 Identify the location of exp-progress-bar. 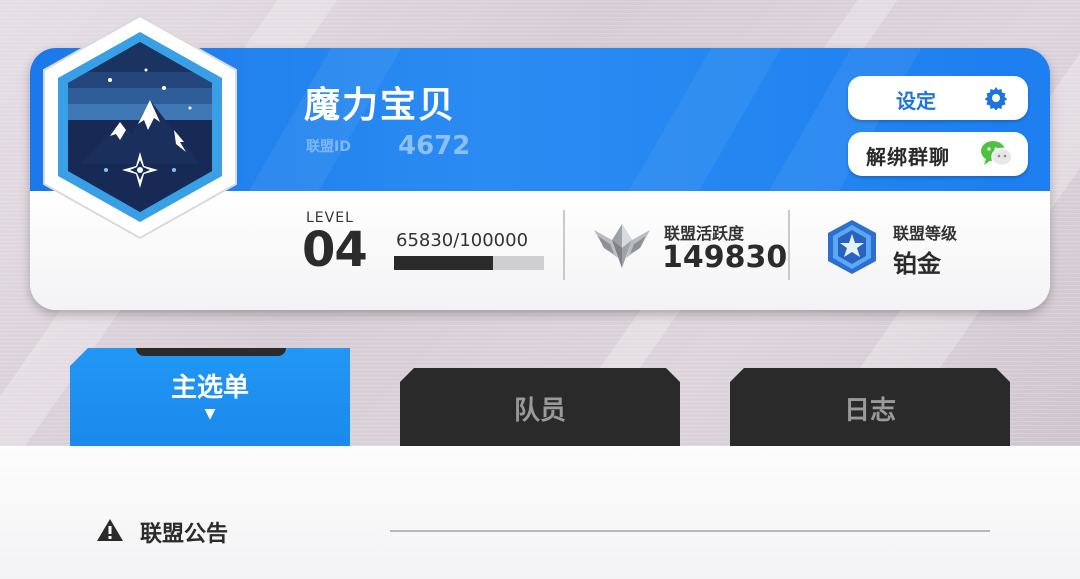
(469, 263).